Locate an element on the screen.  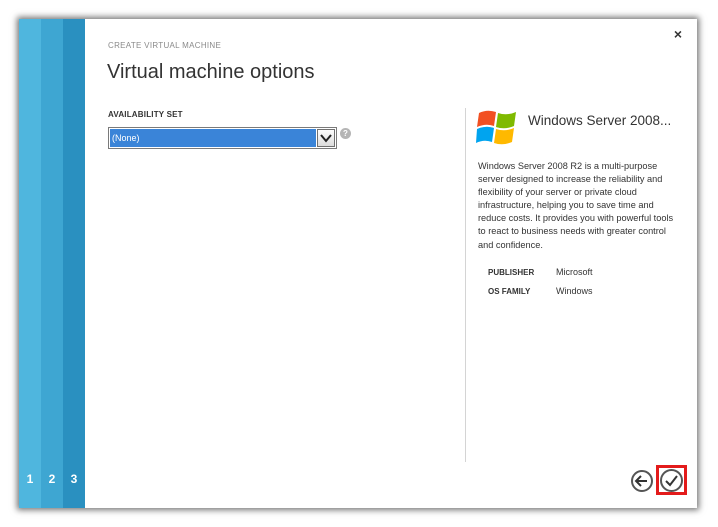
step-3: 3 is located at coordinates (74, 479).